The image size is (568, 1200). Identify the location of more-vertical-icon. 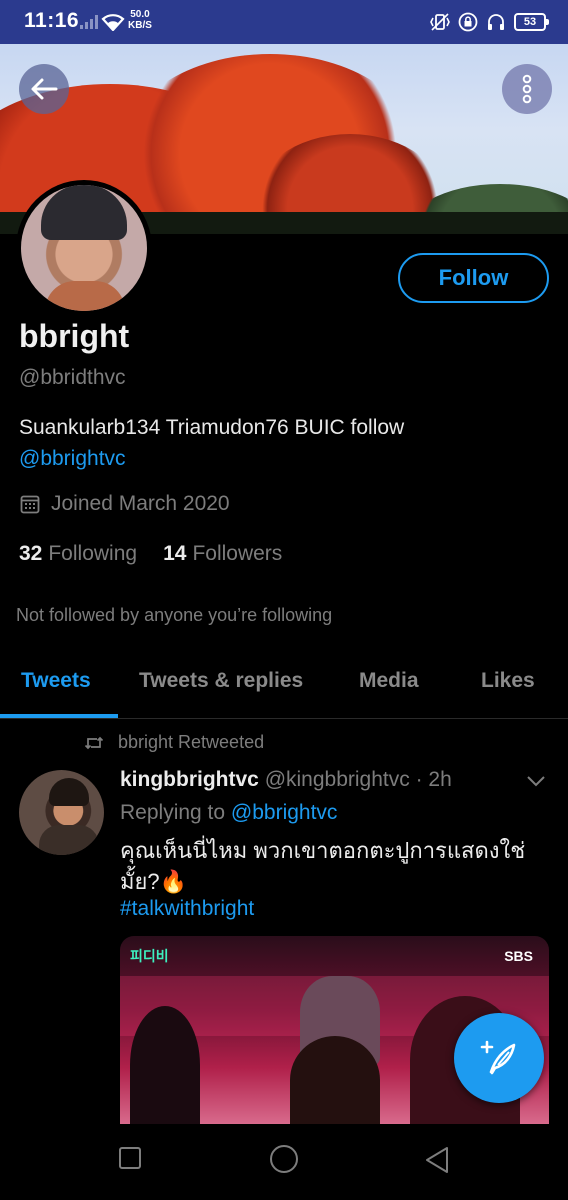
(527, 89).